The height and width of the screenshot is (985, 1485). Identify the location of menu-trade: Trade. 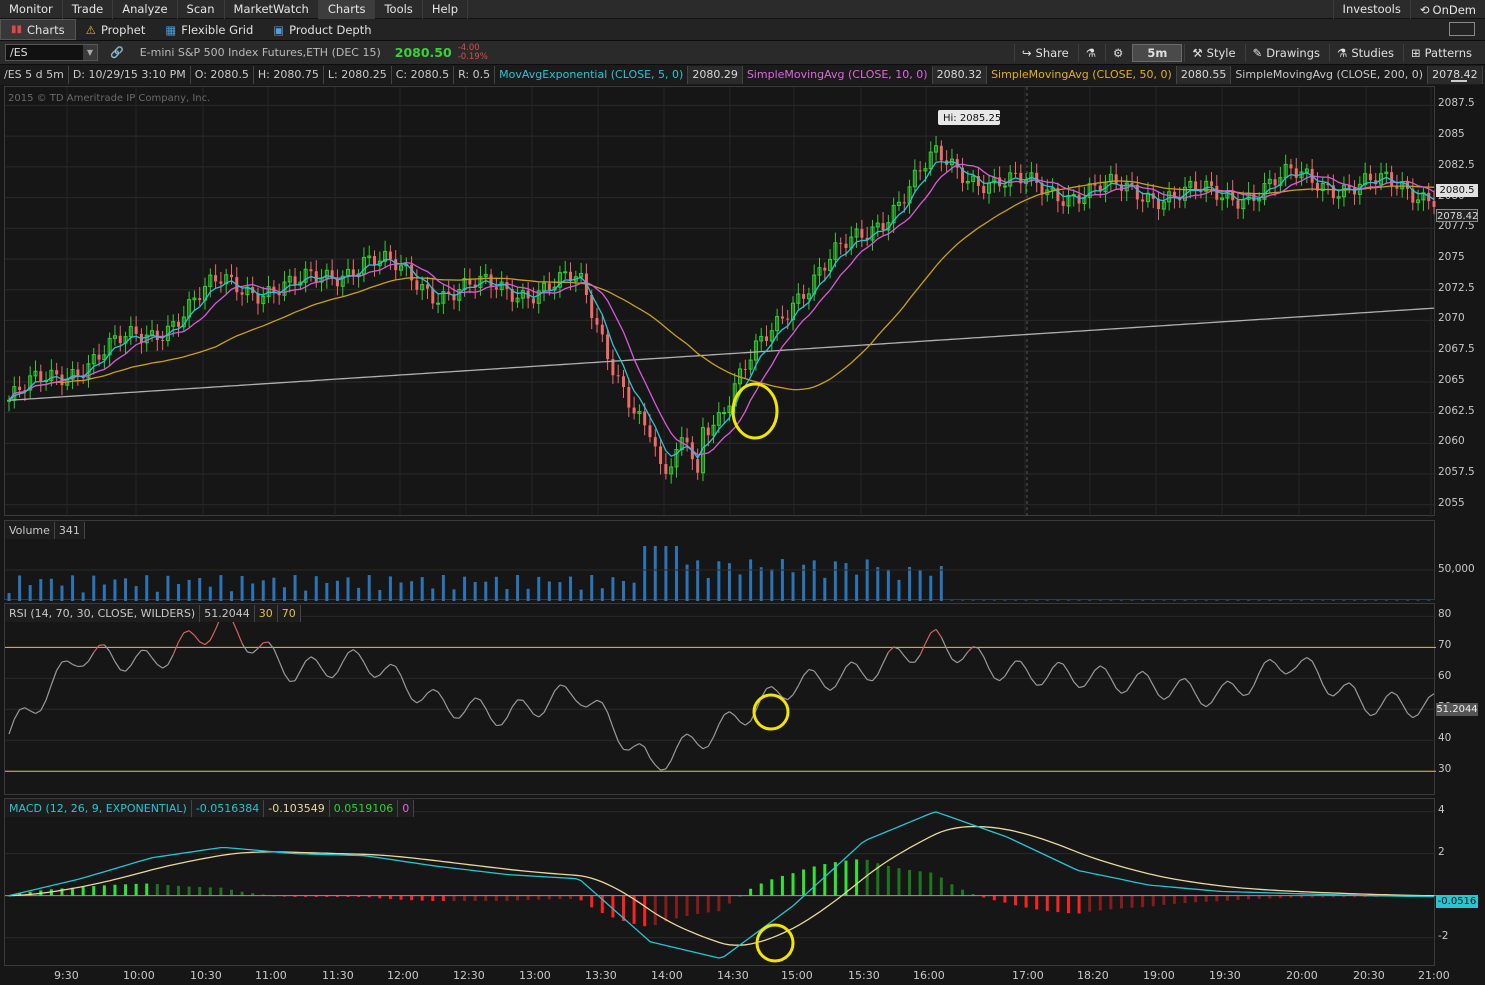
(88, 9).